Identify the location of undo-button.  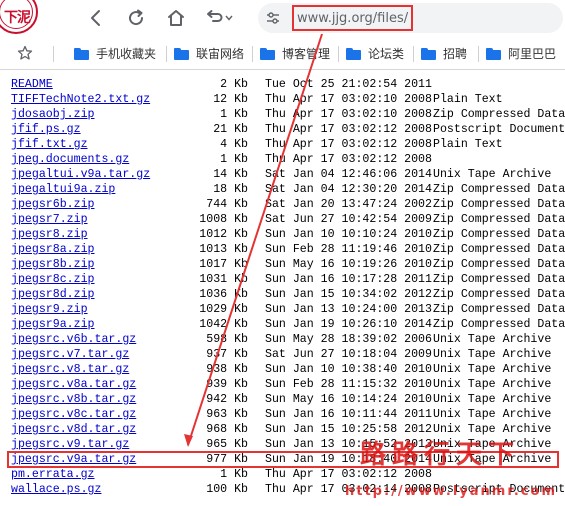
(218, 18).